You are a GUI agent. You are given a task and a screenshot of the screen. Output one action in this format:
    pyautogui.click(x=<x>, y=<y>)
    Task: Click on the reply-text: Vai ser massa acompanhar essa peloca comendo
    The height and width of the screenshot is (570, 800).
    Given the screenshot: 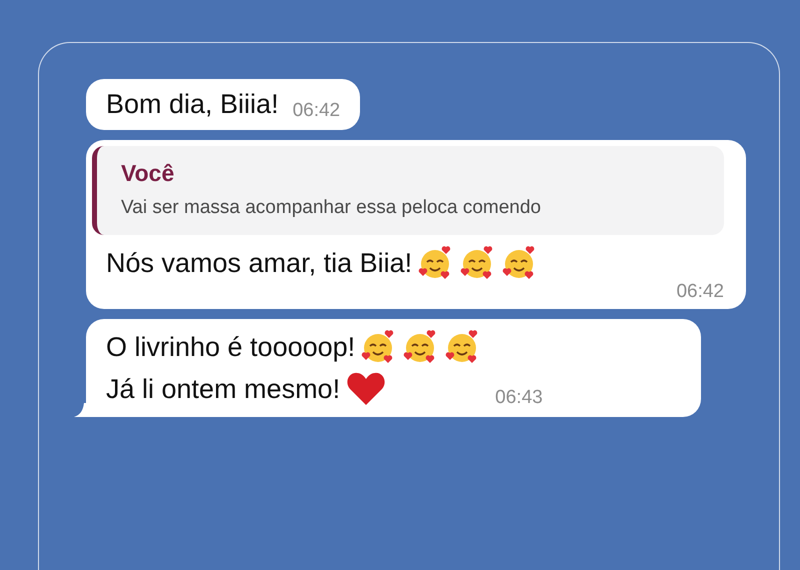 What is the action you would take?
    pyautogui.click(x=331, y=208)
    